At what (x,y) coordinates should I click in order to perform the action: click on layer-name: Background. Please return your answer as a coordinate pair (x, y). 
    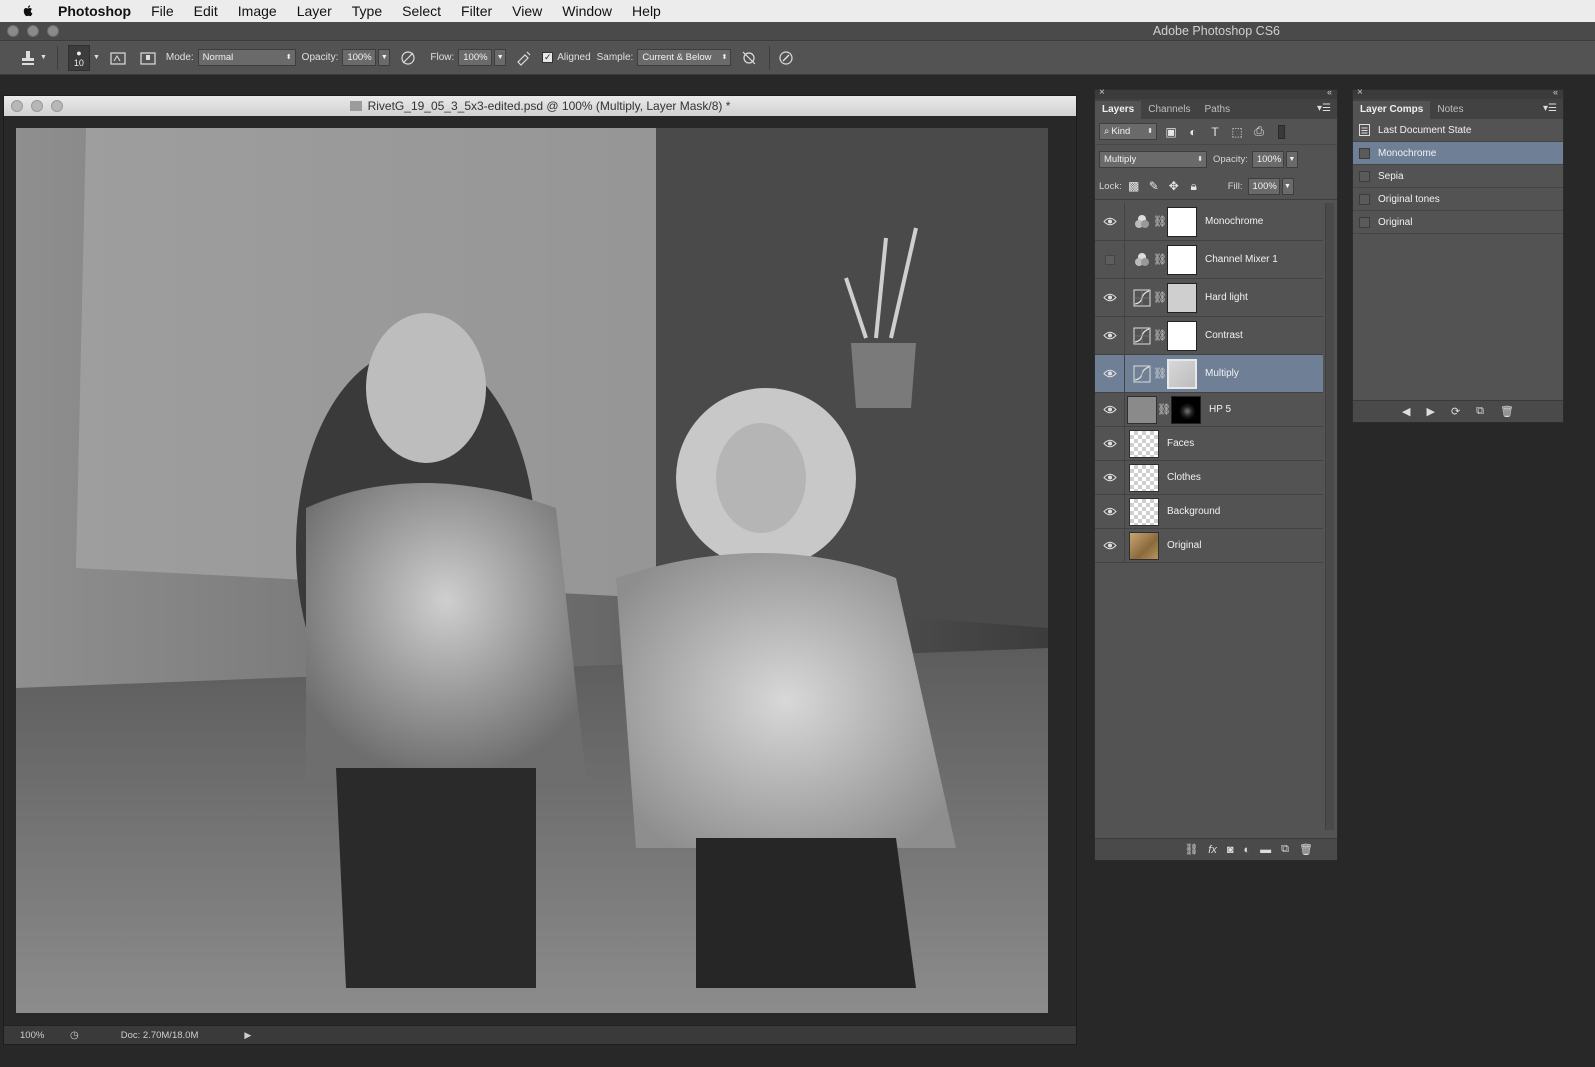
    Looking at the image, I should click on (1193, 511).